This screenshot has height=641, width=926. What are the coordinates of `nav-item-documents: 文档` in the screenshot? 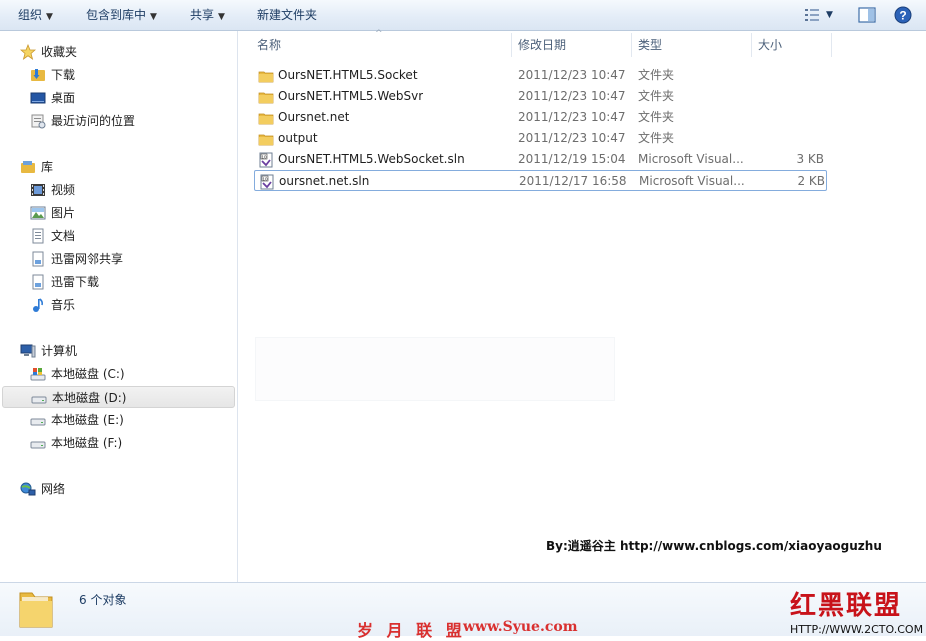 It's located at (118, 236).